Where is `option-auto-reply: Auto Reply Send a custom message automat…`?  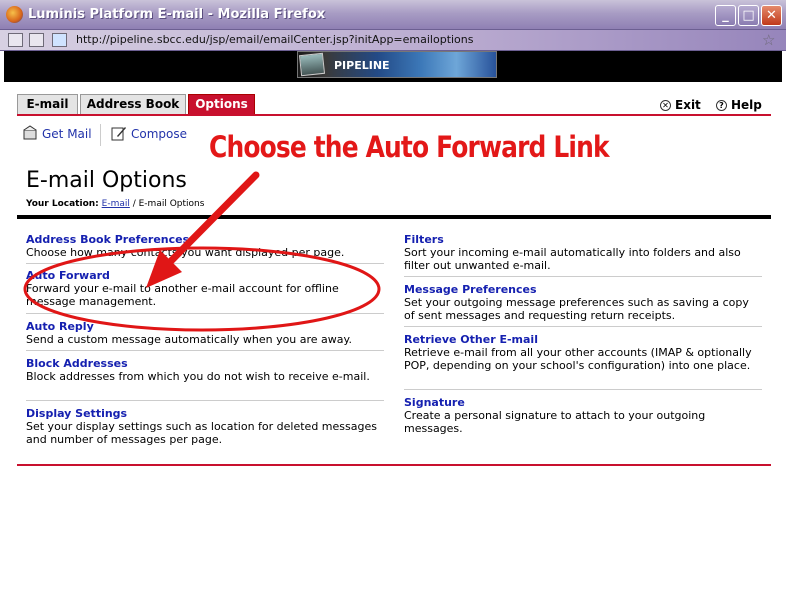
option-auto-reply: Auto Reply Send a custom message automat… is located at coordinates (205, 333).